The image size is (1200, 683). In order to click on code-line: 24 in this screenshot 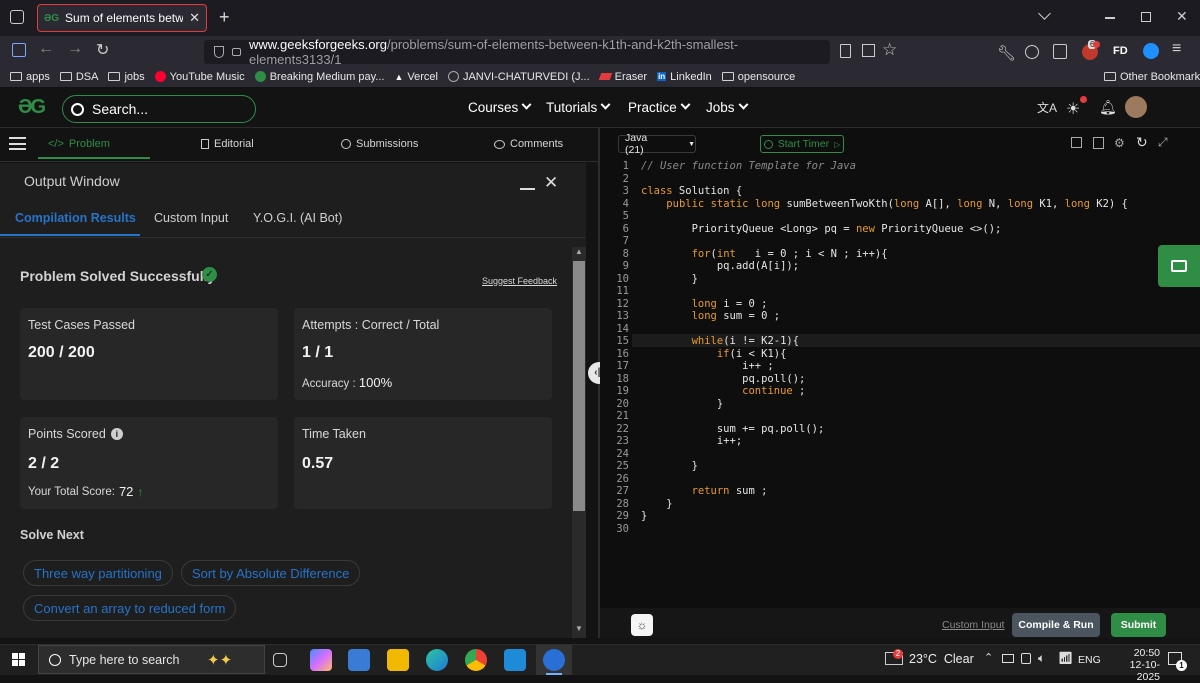, I will do `click(900, 454)`.